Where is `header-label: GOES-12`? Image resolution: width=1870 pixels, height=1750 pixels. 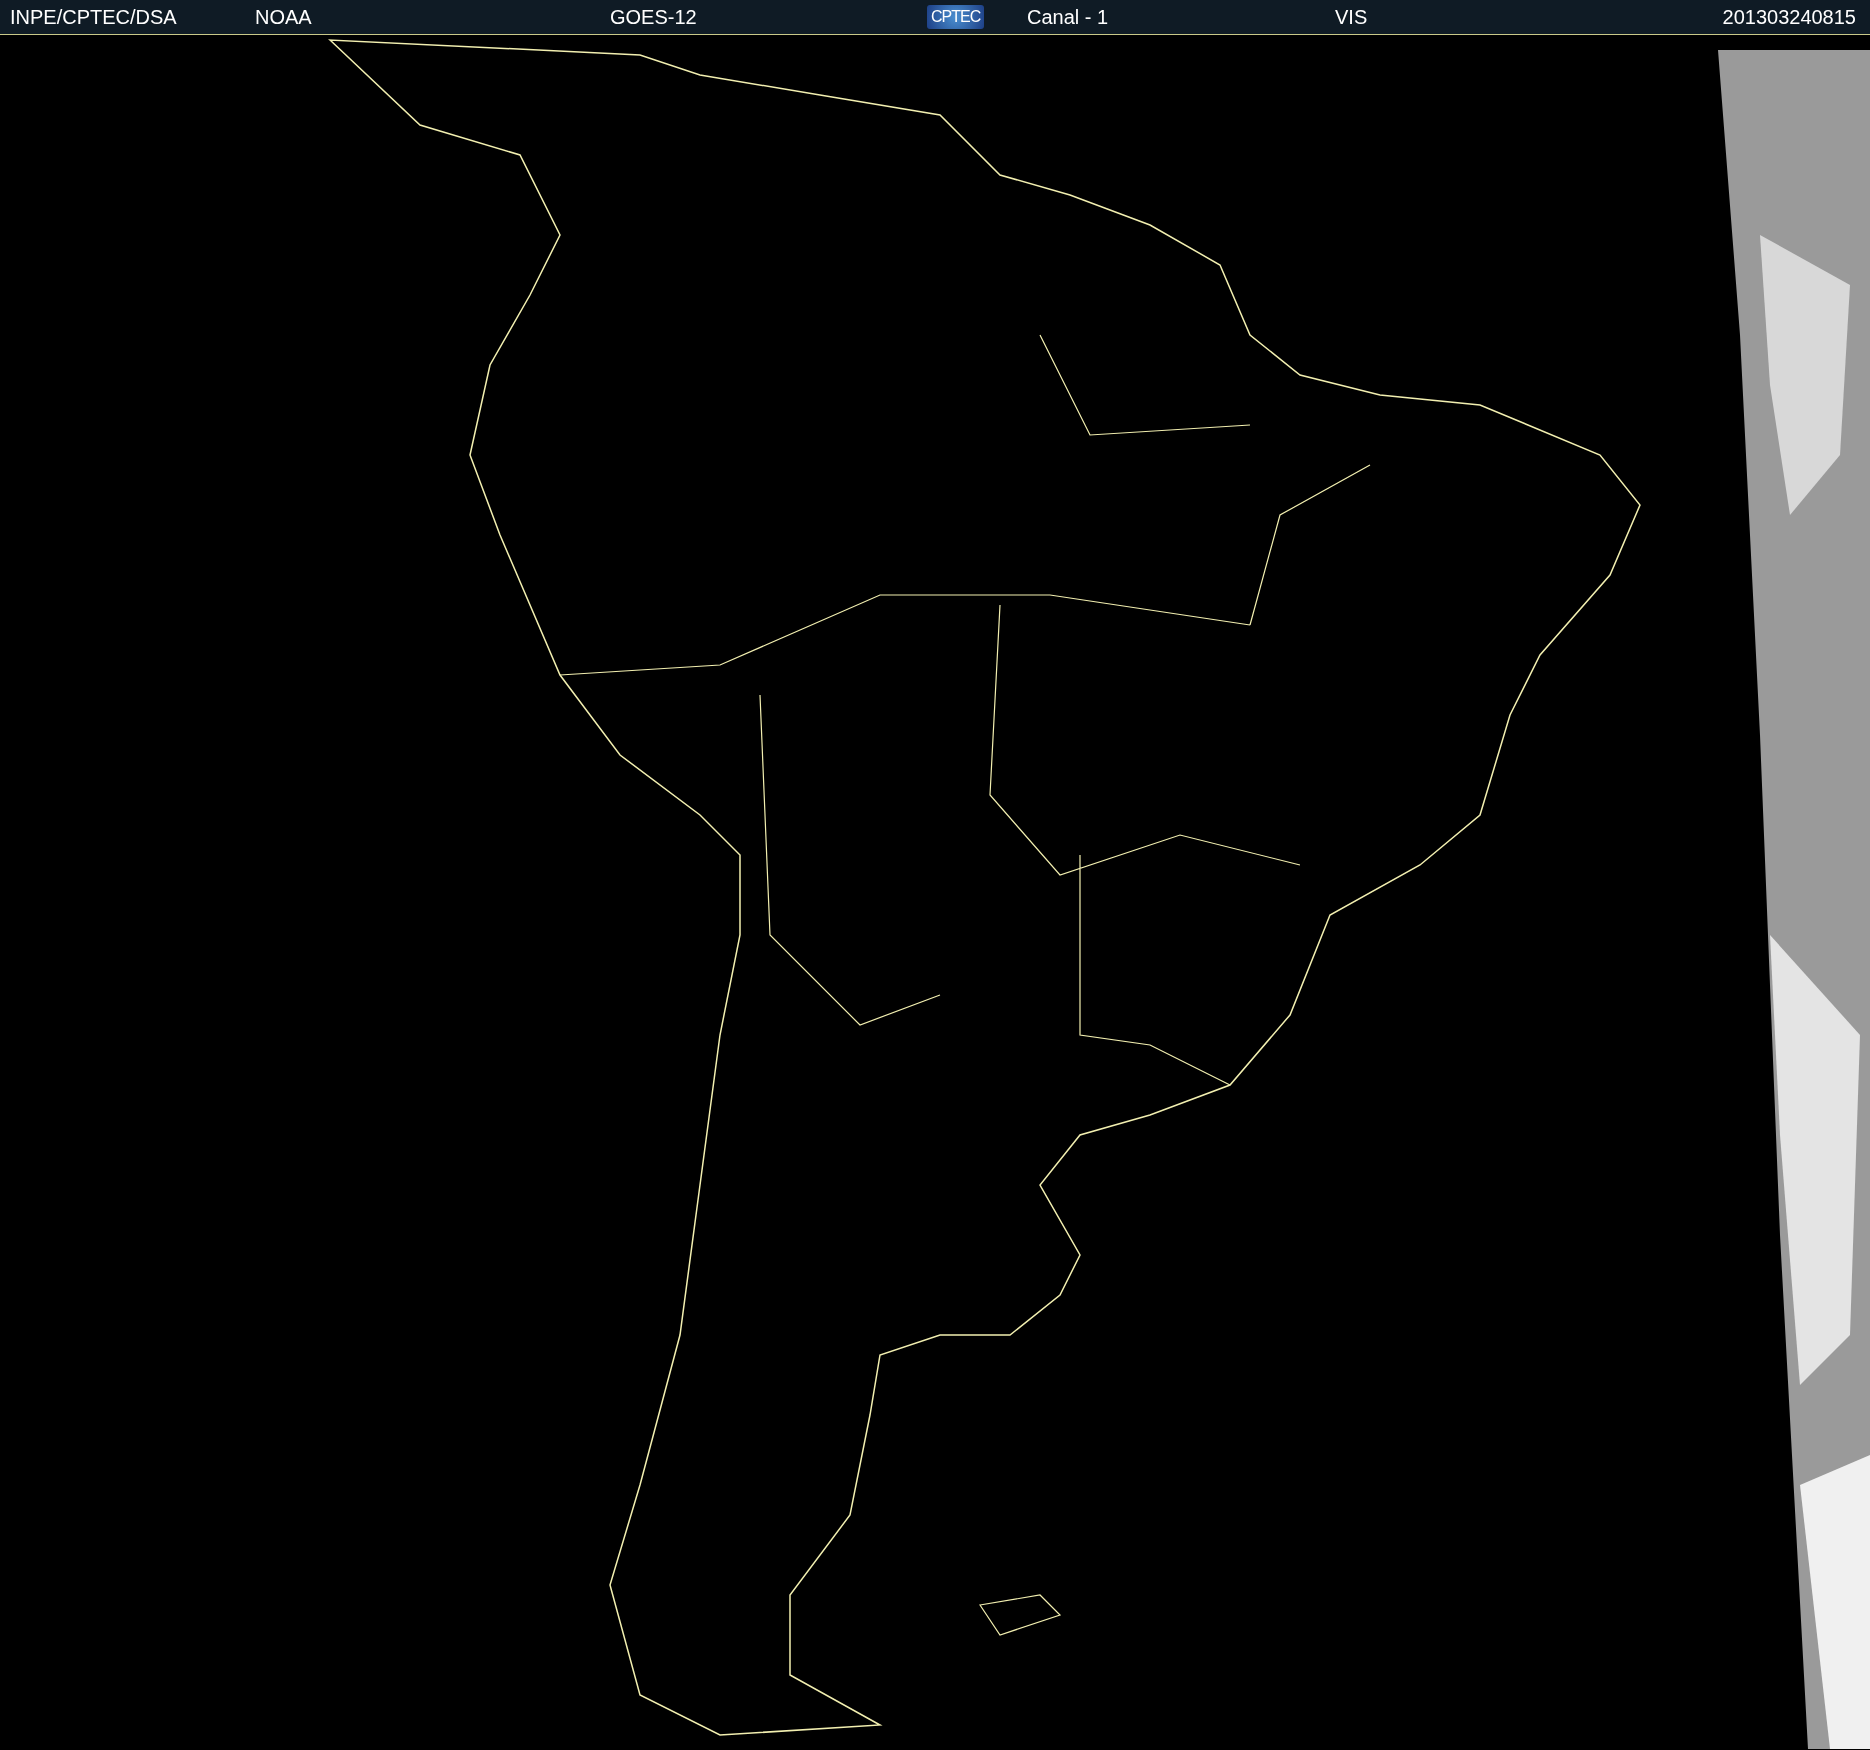
header-label: GOES-12 is located at coordinates (653, 17).